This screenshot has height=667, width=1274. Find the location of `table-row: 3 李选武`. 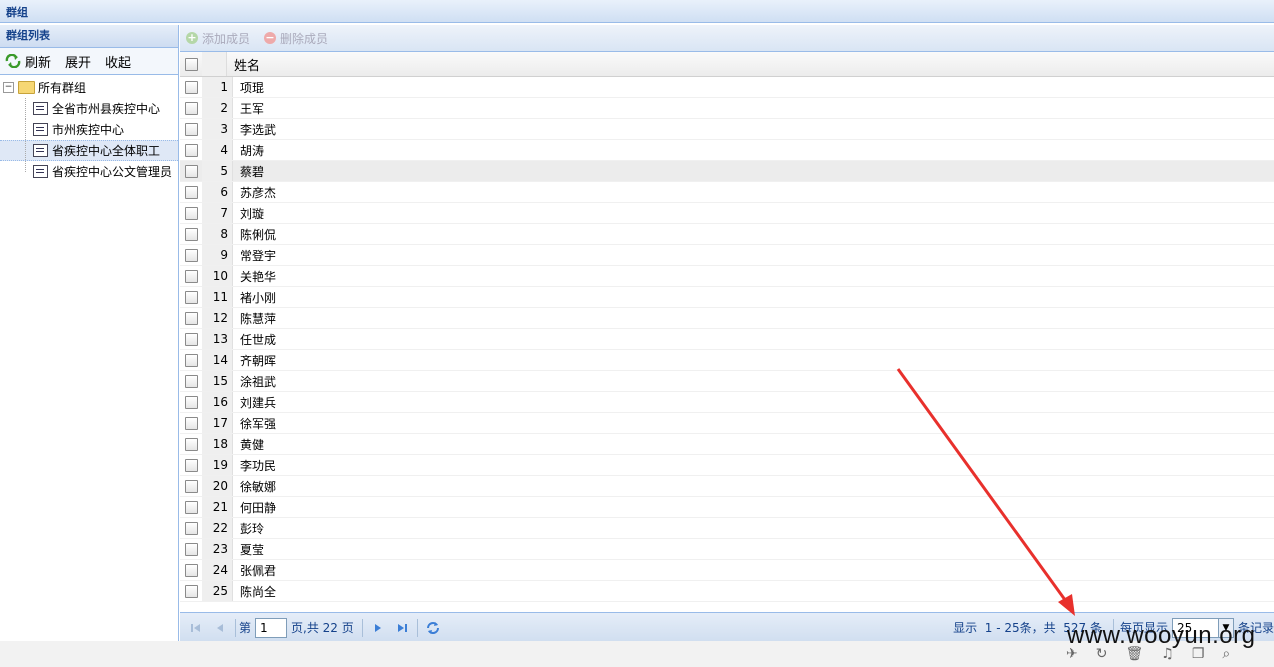

table-row: 3 李选武 is located at coordinates (727, 129).